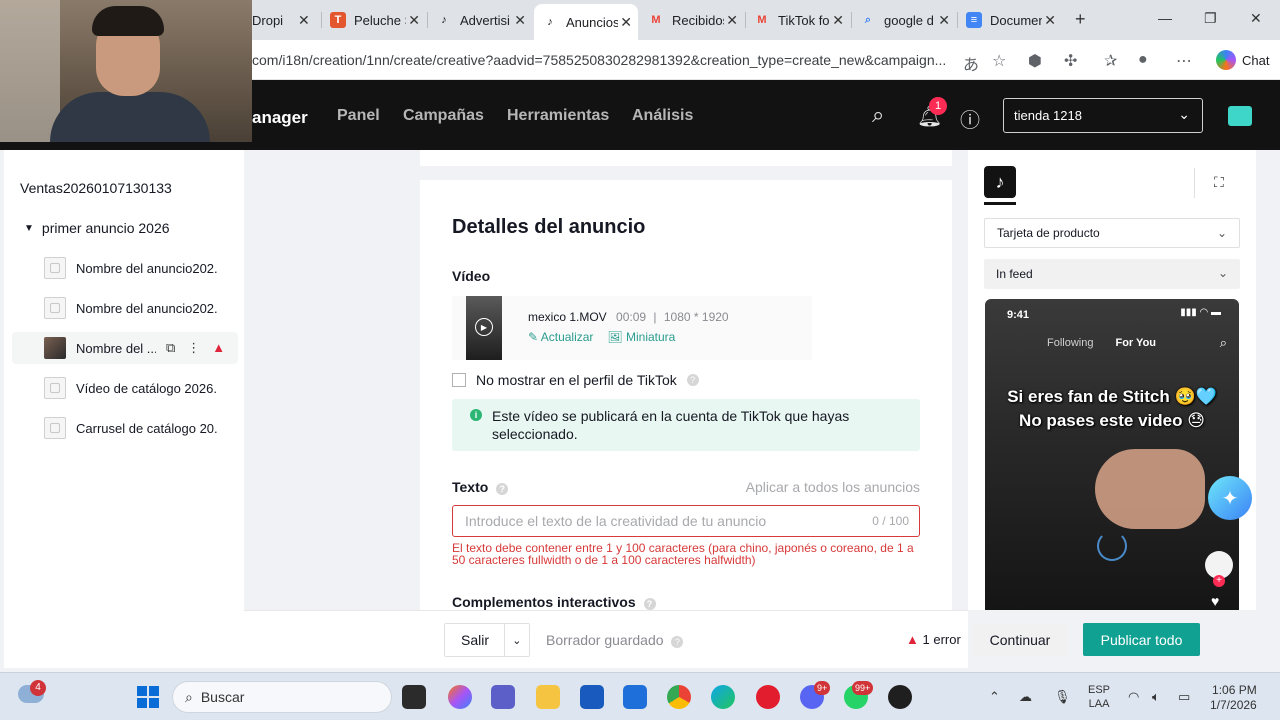  Describe the element at coordinates (193, 348) in the screenshot. I see `more-vertical-icon: ⋮` at that location.